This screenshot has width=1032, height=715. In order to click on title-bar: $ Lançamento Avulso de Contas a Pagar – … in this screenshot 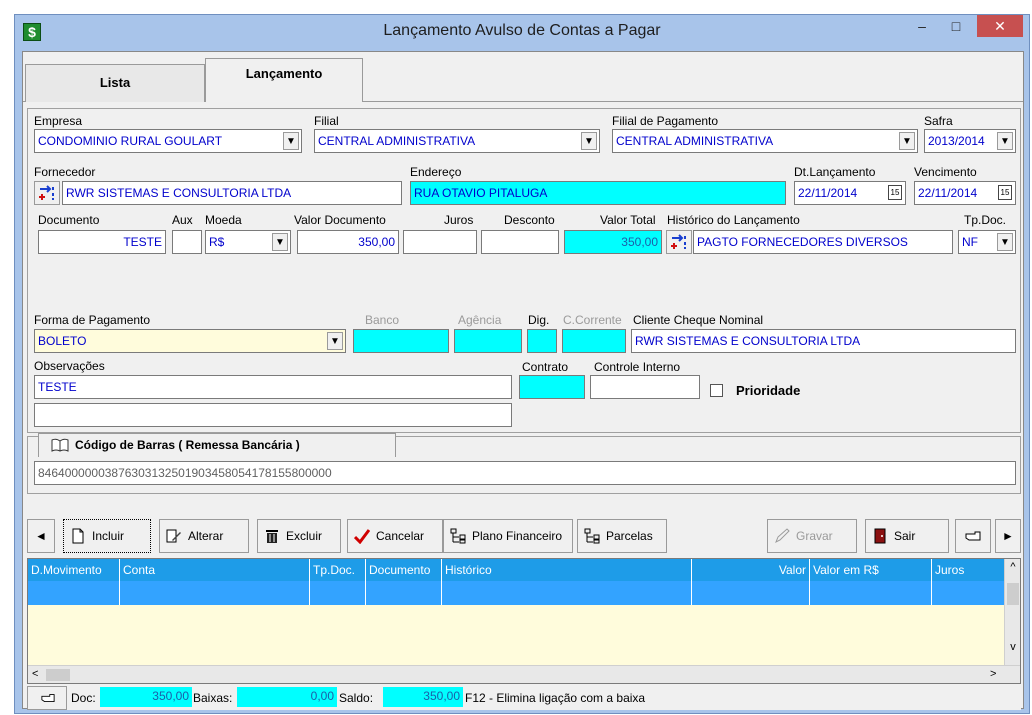, I will do `click(522, 33)`.